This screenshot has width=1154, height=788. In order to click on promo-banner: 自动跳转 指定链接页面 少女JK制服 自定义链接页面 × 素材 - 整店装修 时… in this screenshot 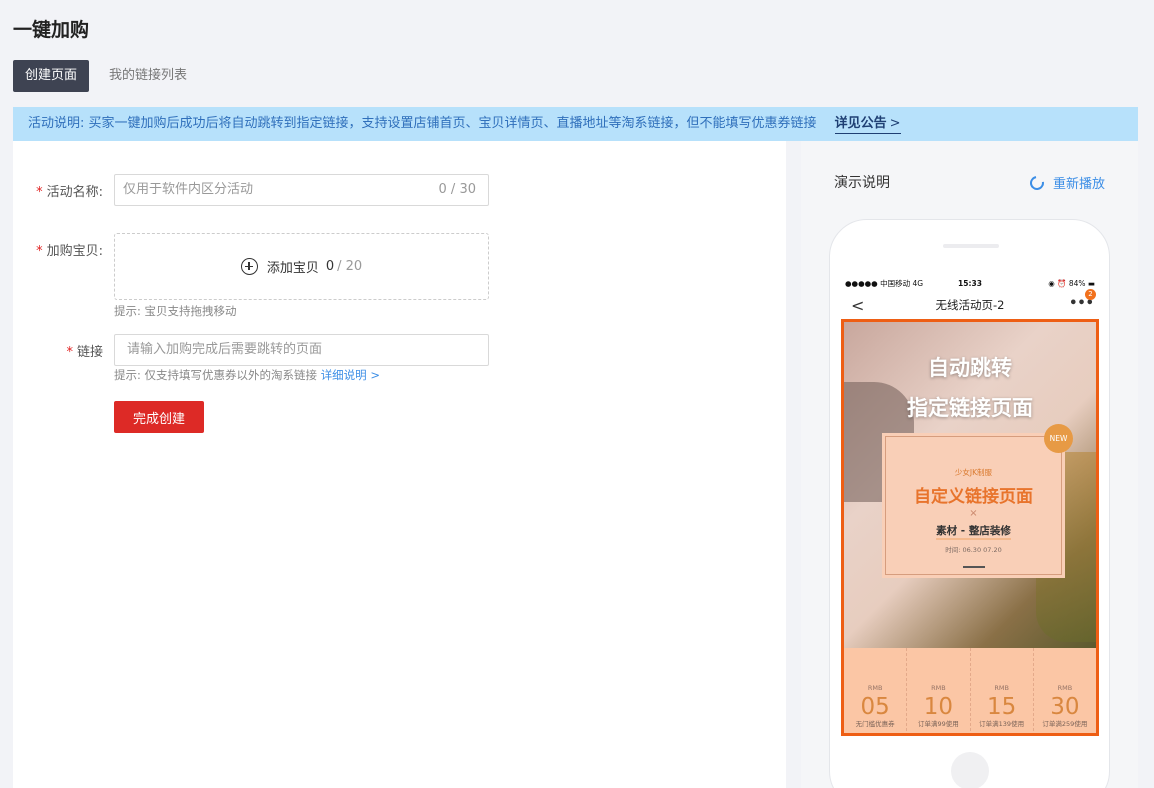, I will do `click(970, 527)`.